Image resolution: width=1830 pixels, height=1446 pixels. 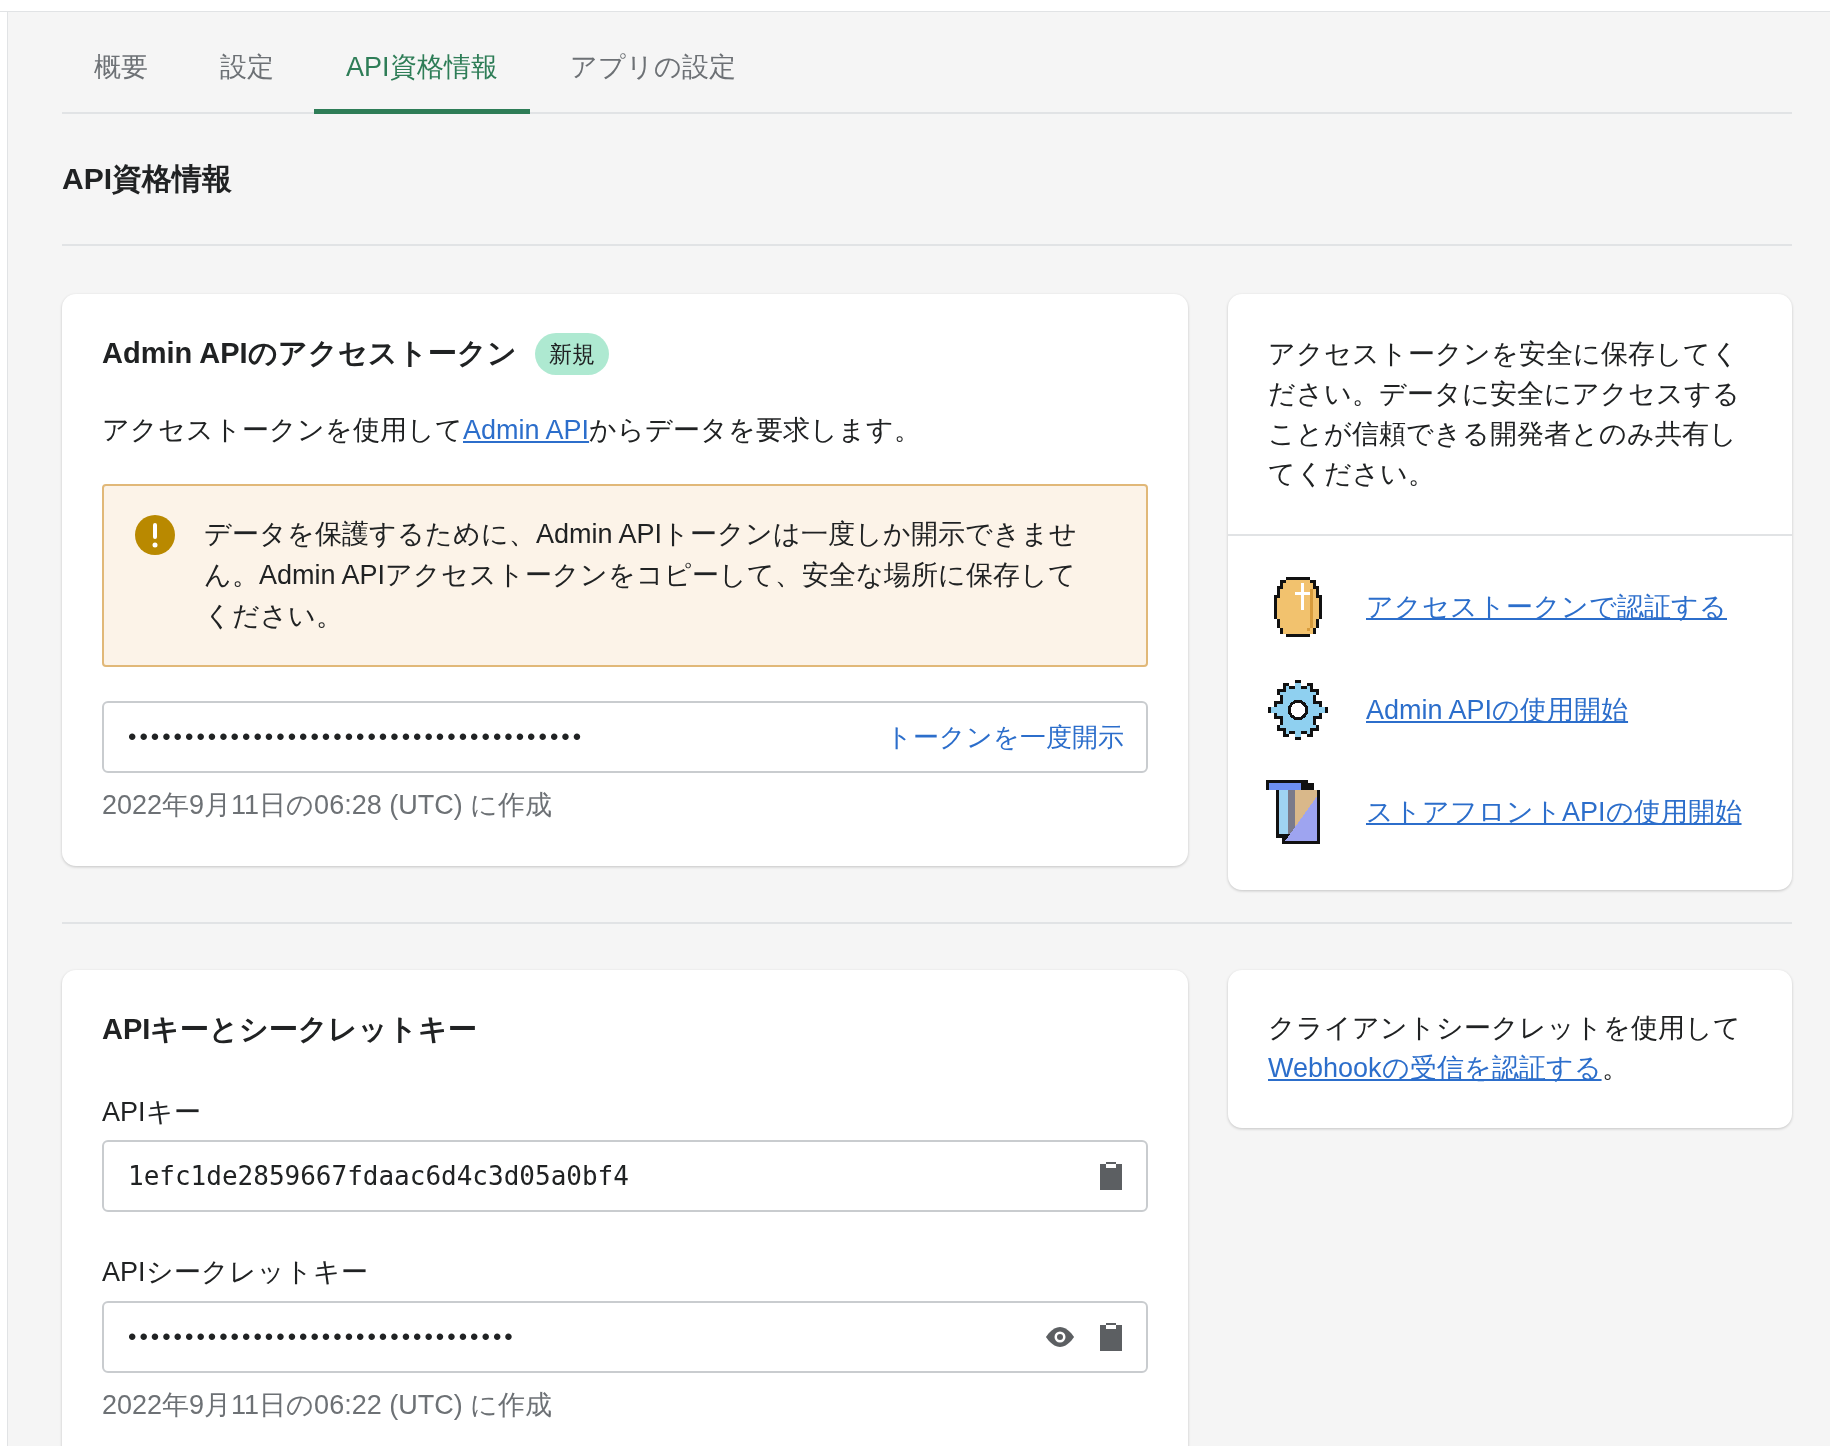 What do you see at coordinates (1554, 812) in the screenshot?
I see `help-link: ストアフロントAPIの使用開始` at bounding box center [1554, 812].